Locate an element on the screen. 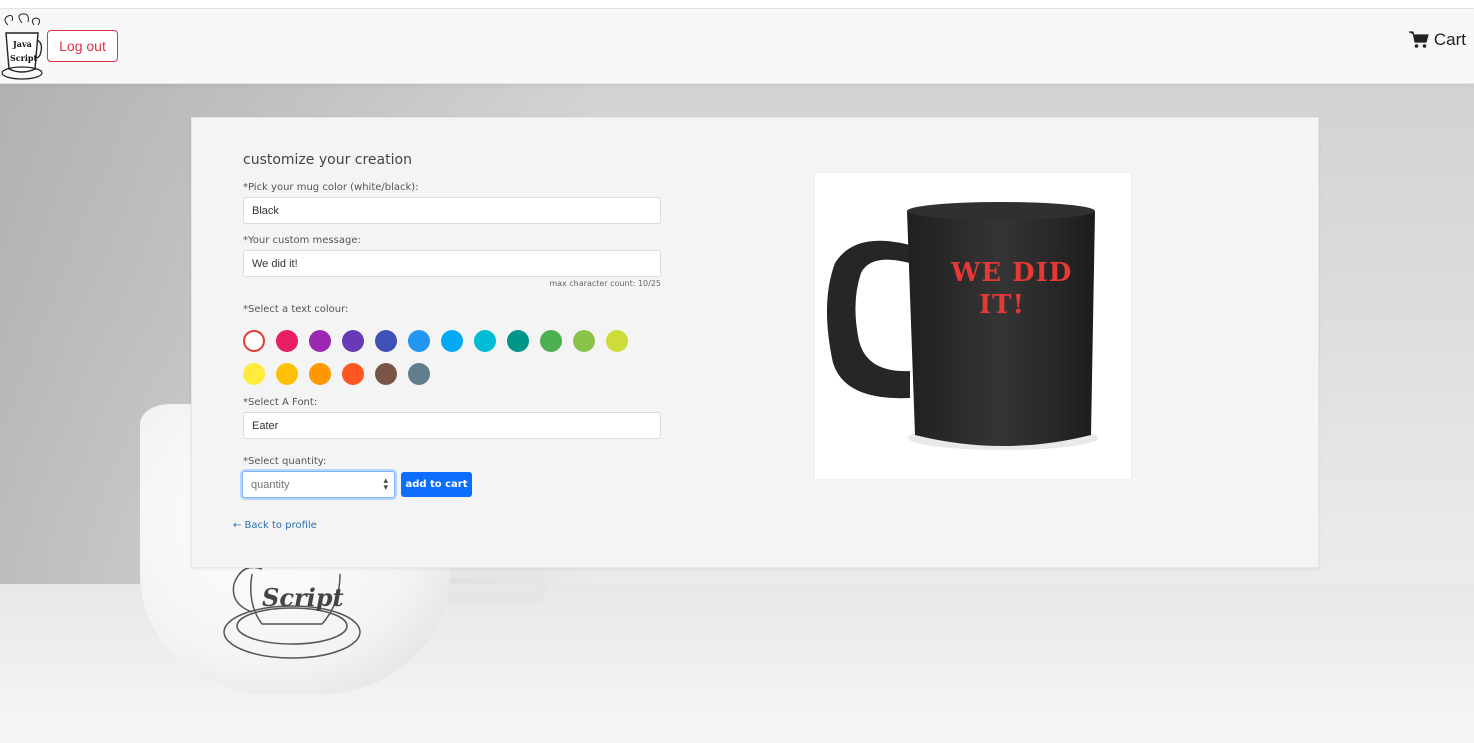  colour-swatch-brown is located at coordinates (386, 374).